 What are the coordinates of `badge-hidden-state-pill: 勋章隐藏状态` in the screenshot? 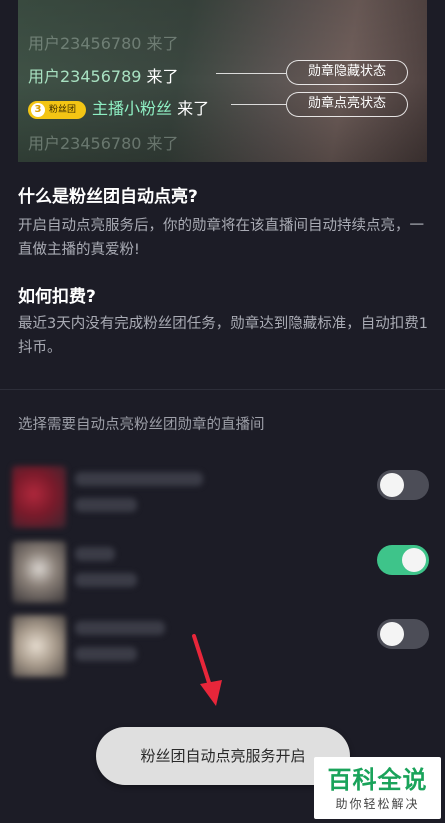 It's located at (347, 72).